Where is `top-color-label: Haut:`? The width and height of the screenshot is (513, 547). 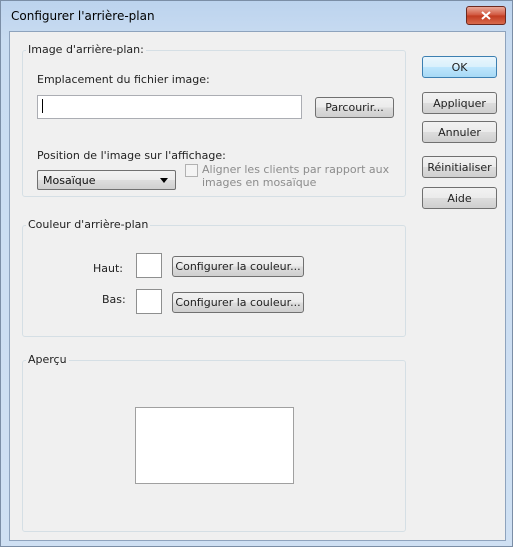 top-color-label: Haut: is located at coordinates (108, 268).